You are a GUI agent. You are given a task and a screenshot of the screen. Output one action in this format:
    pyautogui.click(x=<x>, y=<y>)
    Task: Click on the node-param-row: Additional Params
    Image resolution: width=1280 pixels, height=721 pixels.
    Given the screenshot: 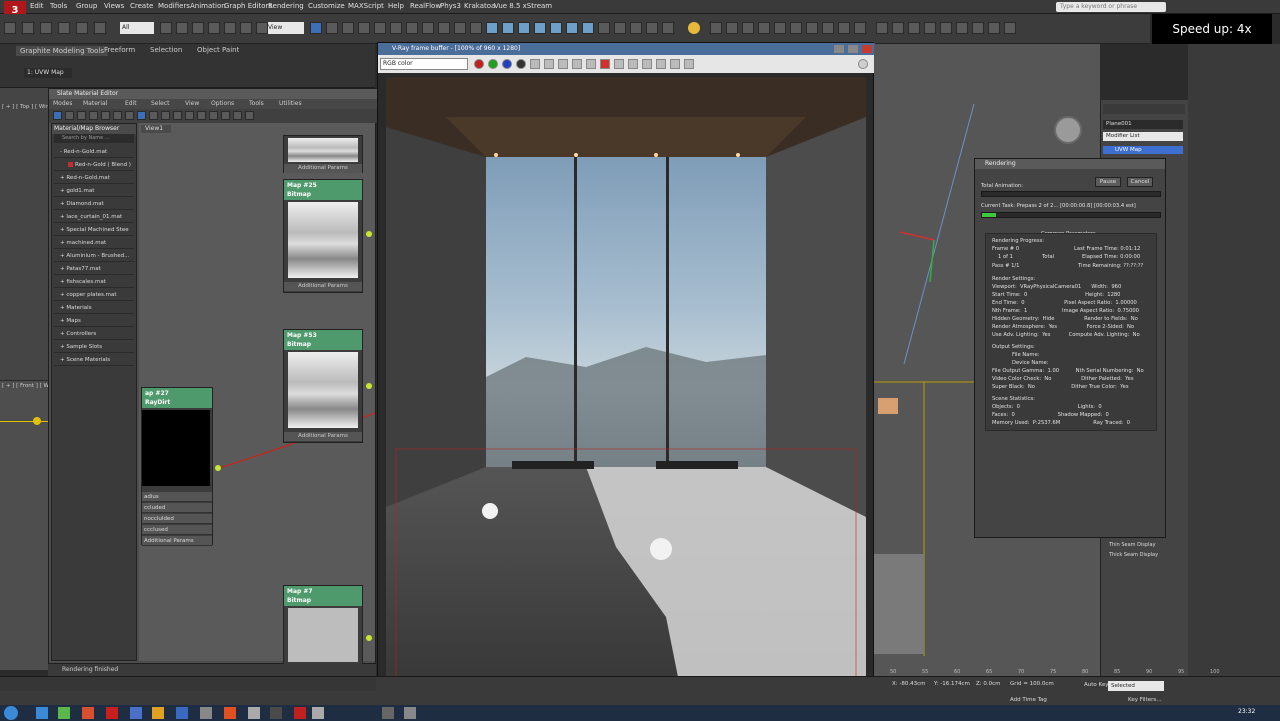 What is the action you would take?
    pyautogui.click(x=177, y=541)
    